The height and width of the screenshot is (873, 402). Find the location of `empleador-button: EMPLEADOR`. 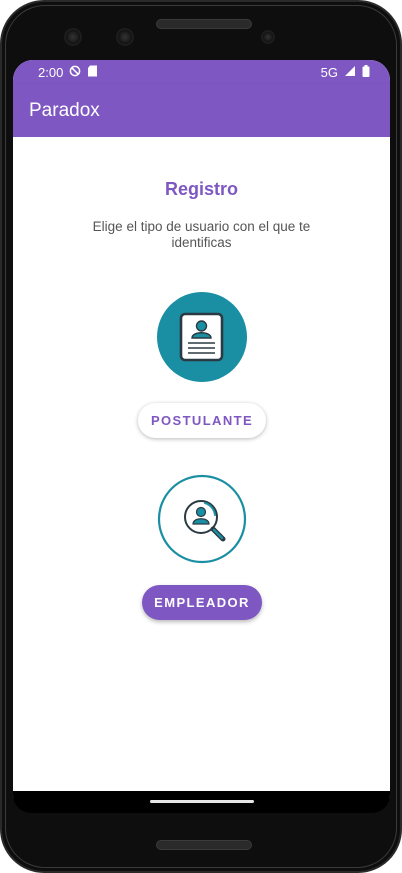

empleador-button: EMPLEADOR is located at coordinates (202, 602).